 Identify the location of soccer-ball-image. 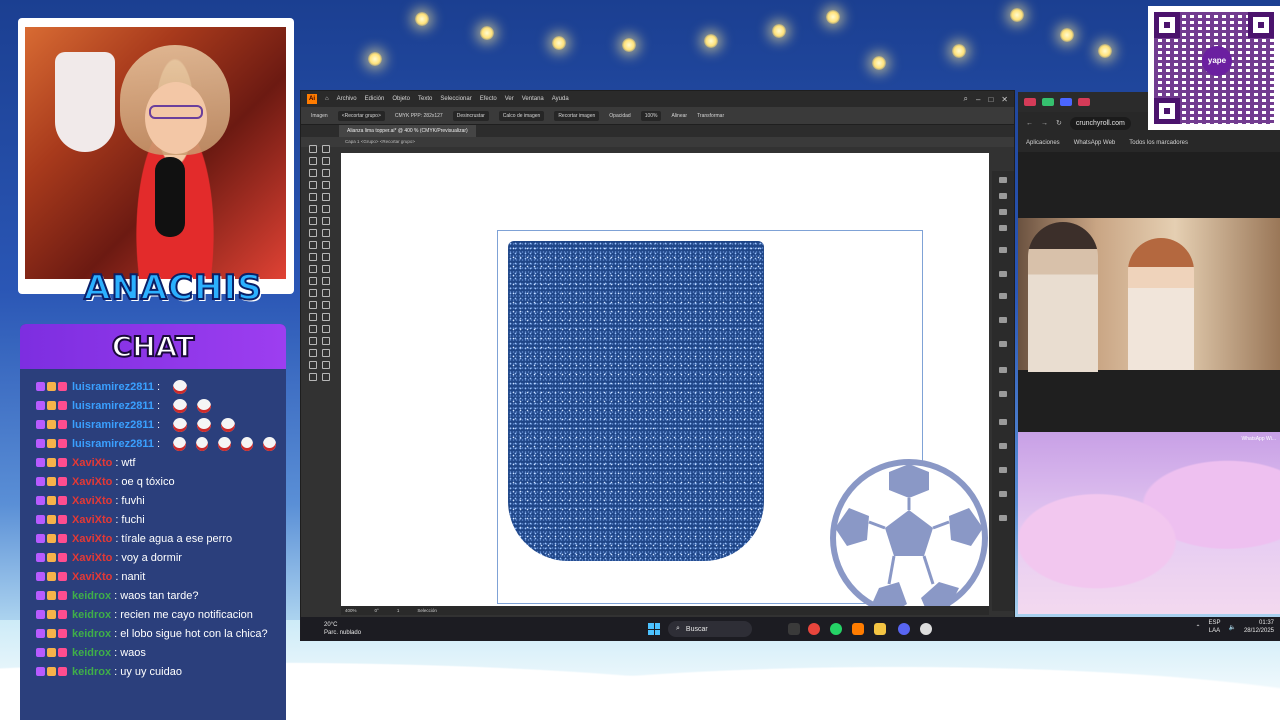
(909, 532).